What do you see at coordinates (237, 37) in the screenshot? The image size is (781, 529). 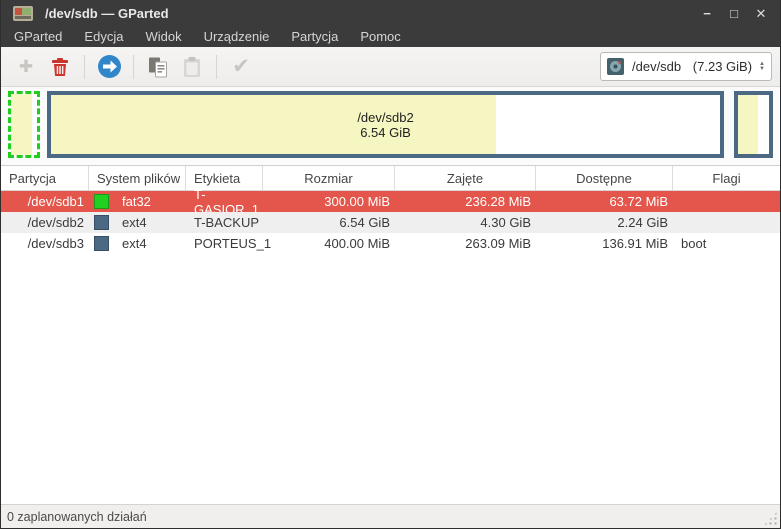 I see `menu-device: Urządzenie` at bounding box center [237, 37].